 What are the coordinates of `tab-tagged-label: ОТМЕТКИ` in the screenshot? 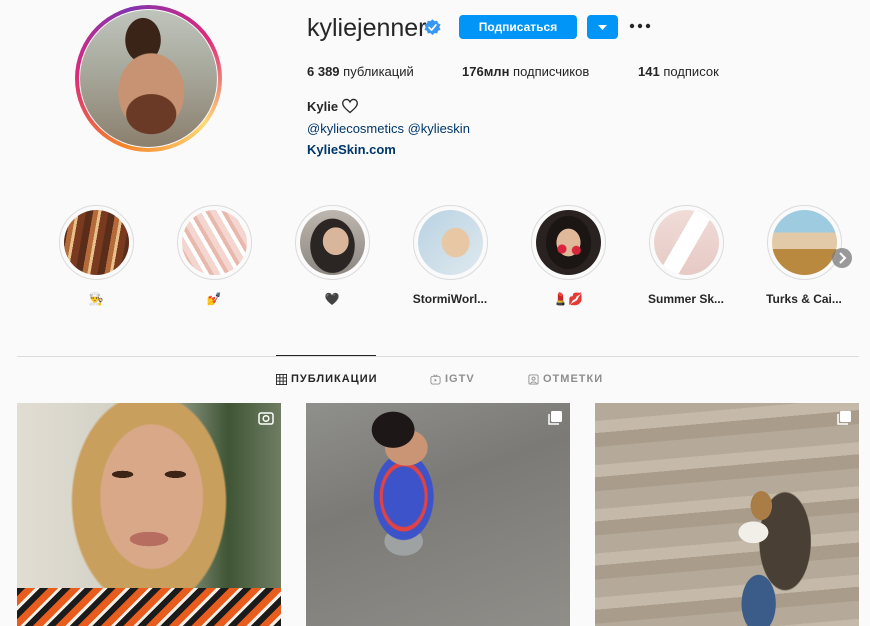 It's located at (573, 379).